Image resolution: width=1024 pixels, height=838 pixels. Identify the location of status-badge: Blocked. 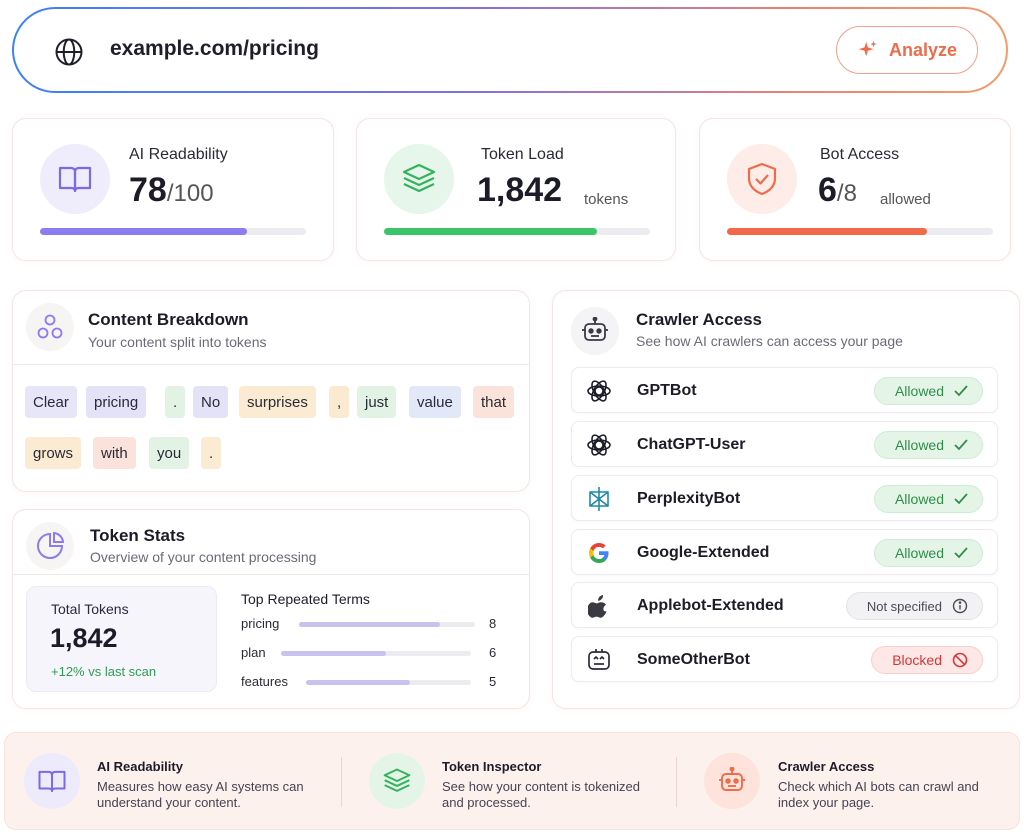
(927, 660).